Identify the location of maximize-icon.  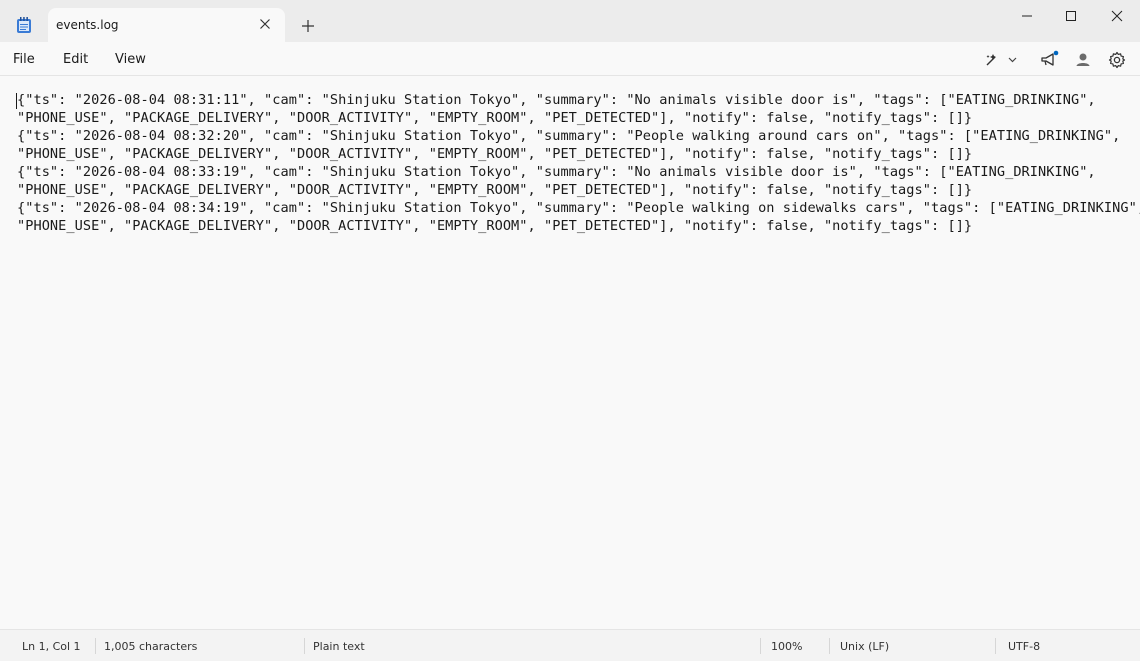
(1071, 16).